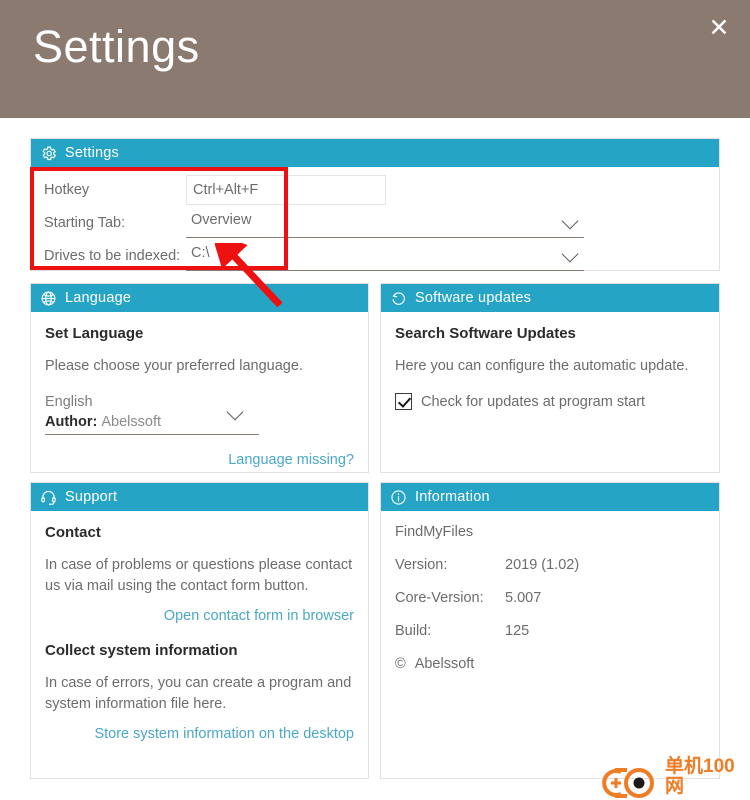  What do you see at coordinates (116, 46) in the screenshot?
I see `page-title: Settings` at bounding box center [116, 46].